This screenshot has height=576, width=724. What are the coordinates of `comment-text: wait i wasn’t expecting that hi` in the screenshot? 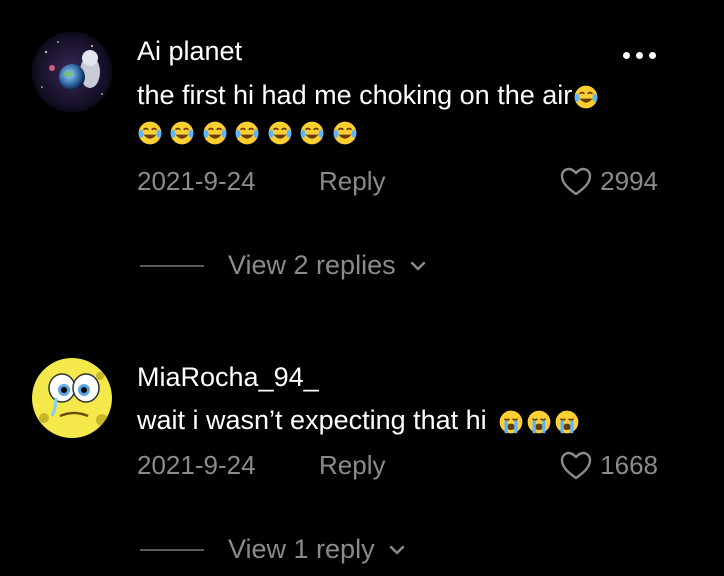 It's located at (312, 420).